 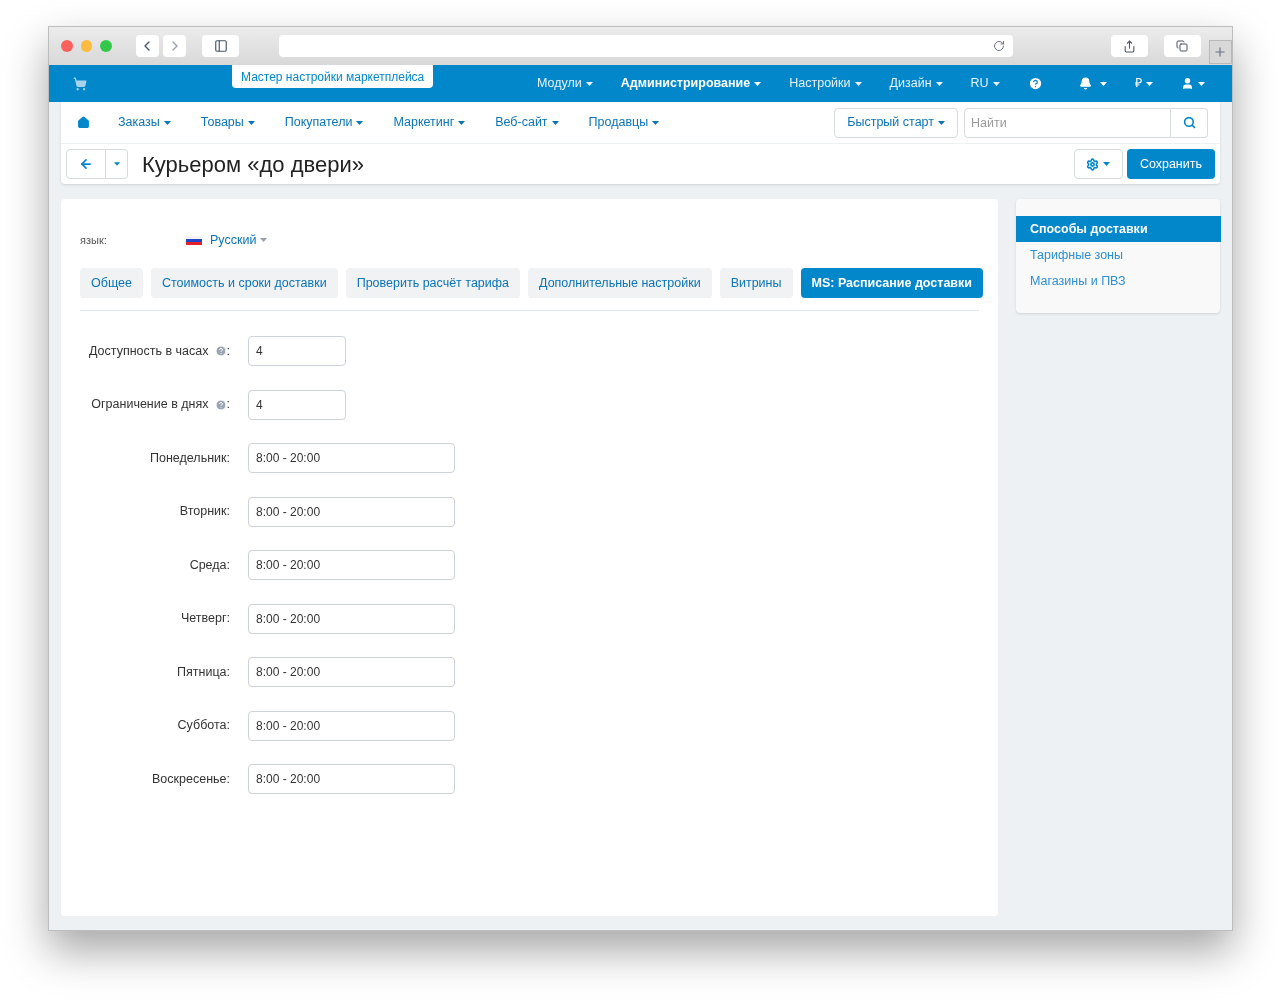 I want to click on home-icon, so click(x=83, y=122).